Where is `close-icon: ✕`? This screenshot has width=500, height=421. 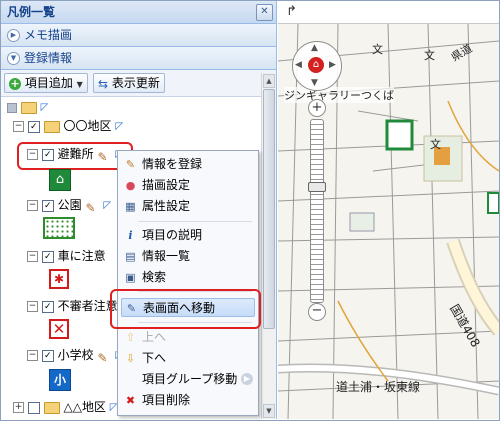
close-icon: ✕ is located at coordinates (264, 12).